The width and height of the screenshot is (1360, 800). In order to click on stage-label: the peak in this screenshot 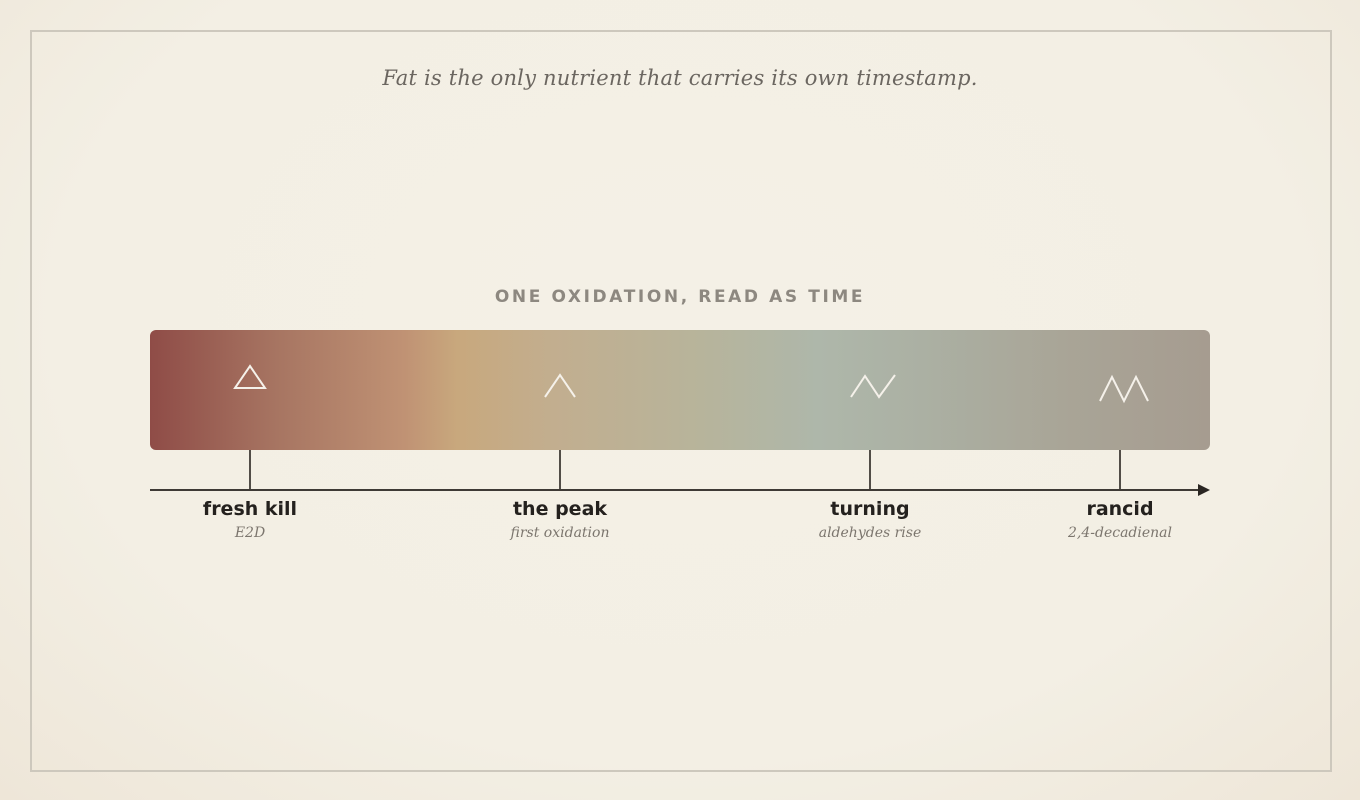, I will do `click(560, 509)`.